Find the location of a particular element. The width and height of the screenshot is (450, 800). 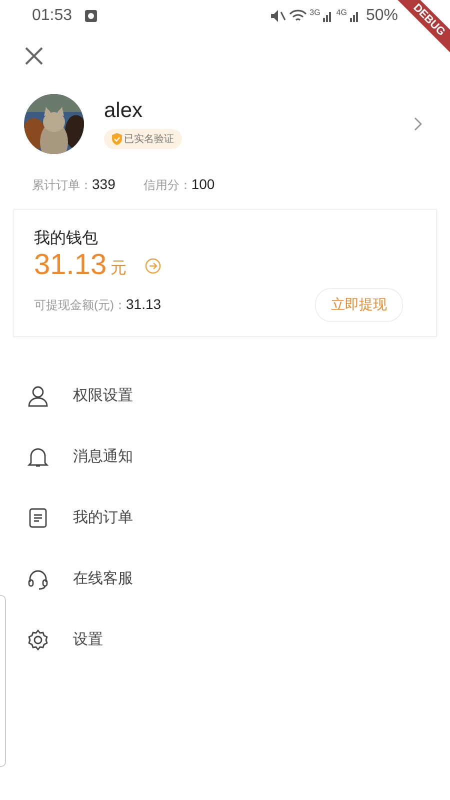

withdrawable-value: 31.13 is located at coordinates (144, 304).